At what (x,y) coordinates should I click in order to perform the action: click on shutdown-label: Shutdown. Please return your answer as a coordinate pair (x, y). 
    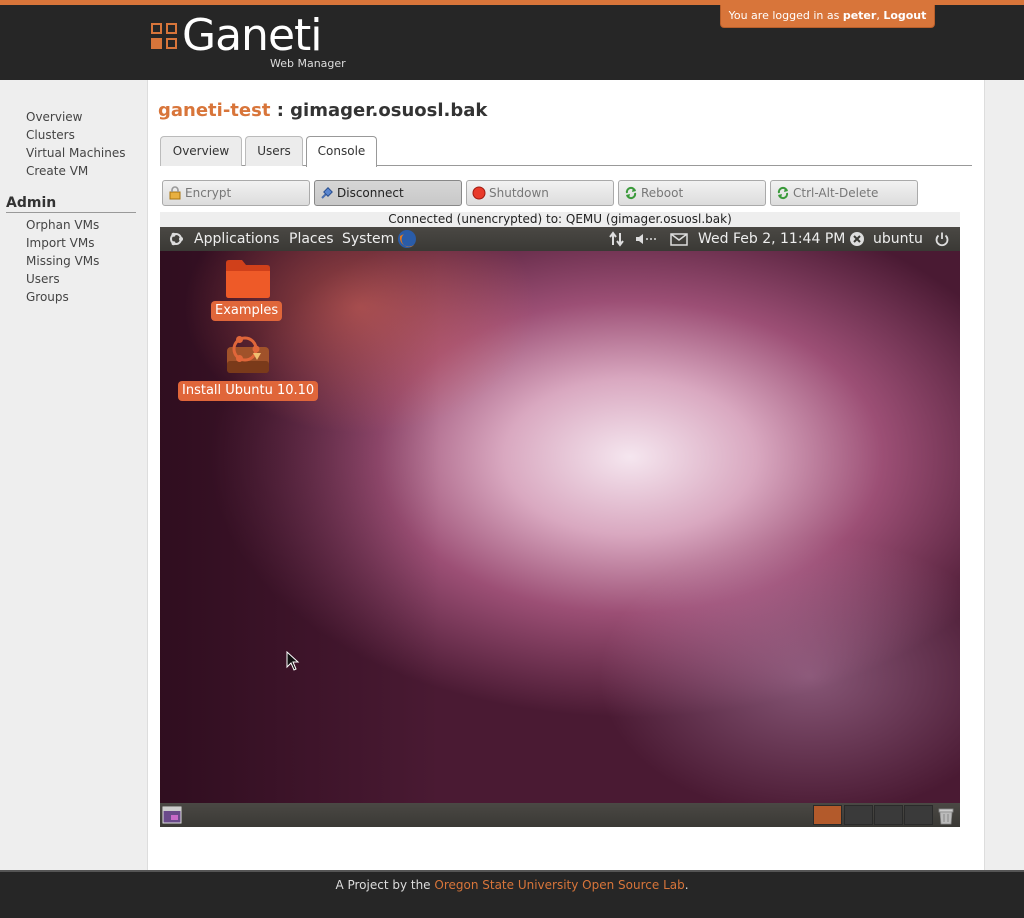
    Looking at the image, I should click on (519, 193).